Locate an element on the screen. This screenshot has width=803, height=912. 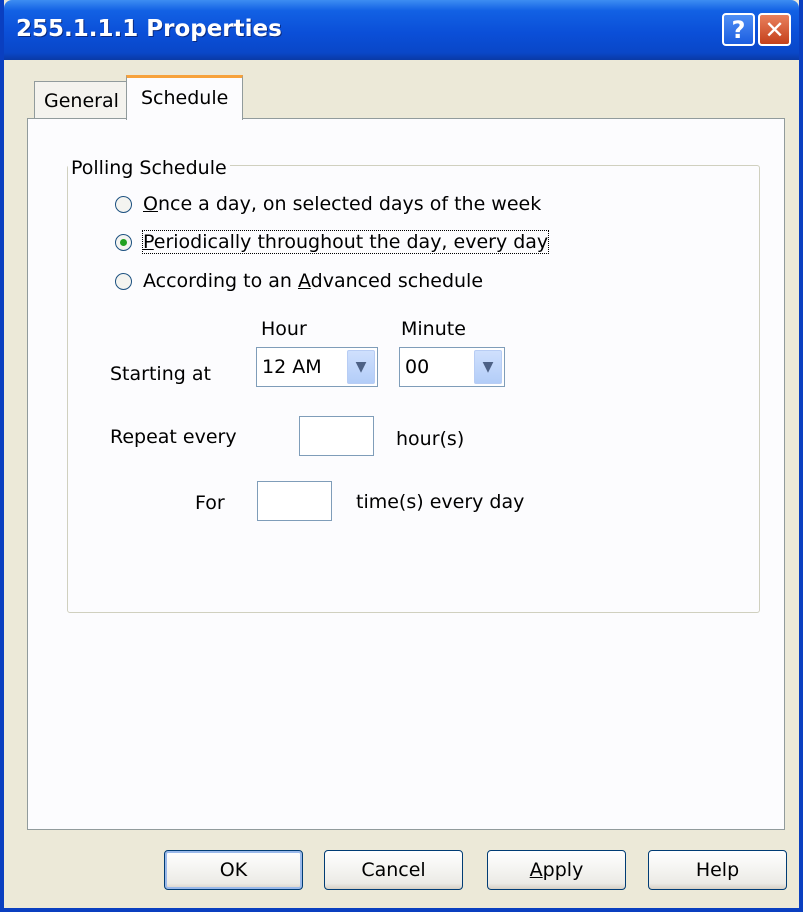
for-times-input is located at coordinates (294, 501).